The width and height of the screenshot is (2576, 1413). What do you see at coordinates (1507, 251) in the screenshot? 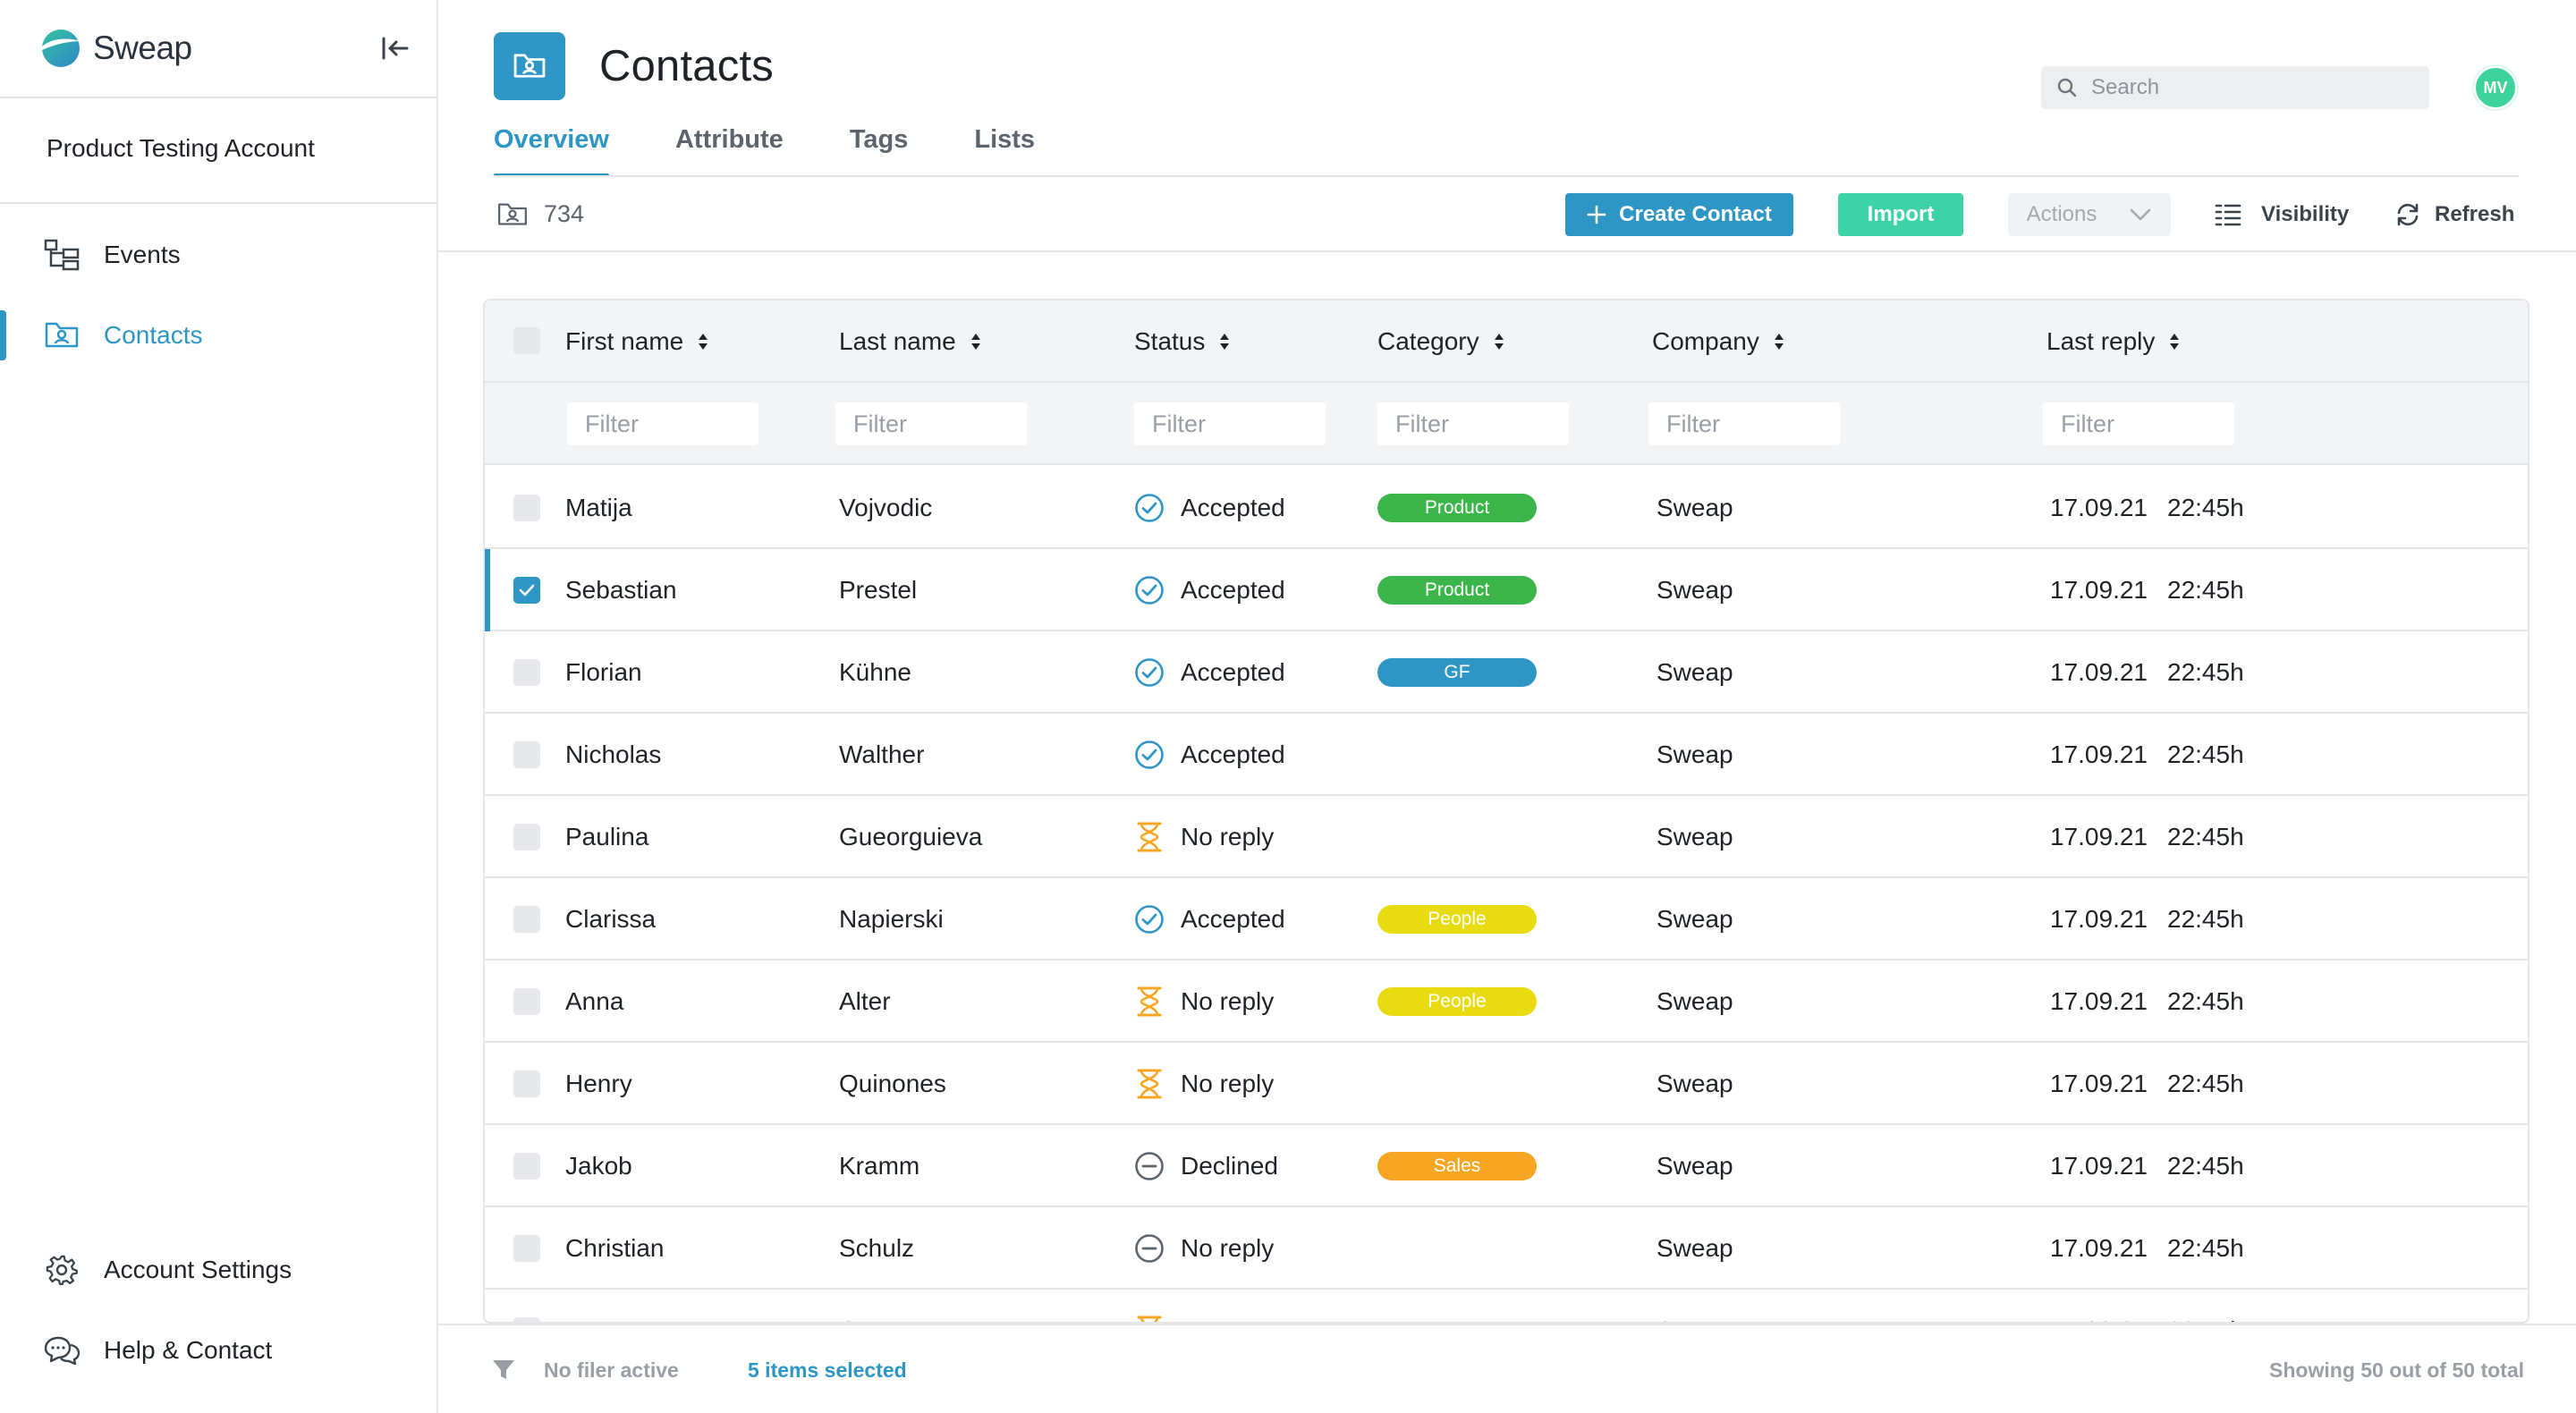
I see `toolbar-divider` at bounding box center [1507, 251].